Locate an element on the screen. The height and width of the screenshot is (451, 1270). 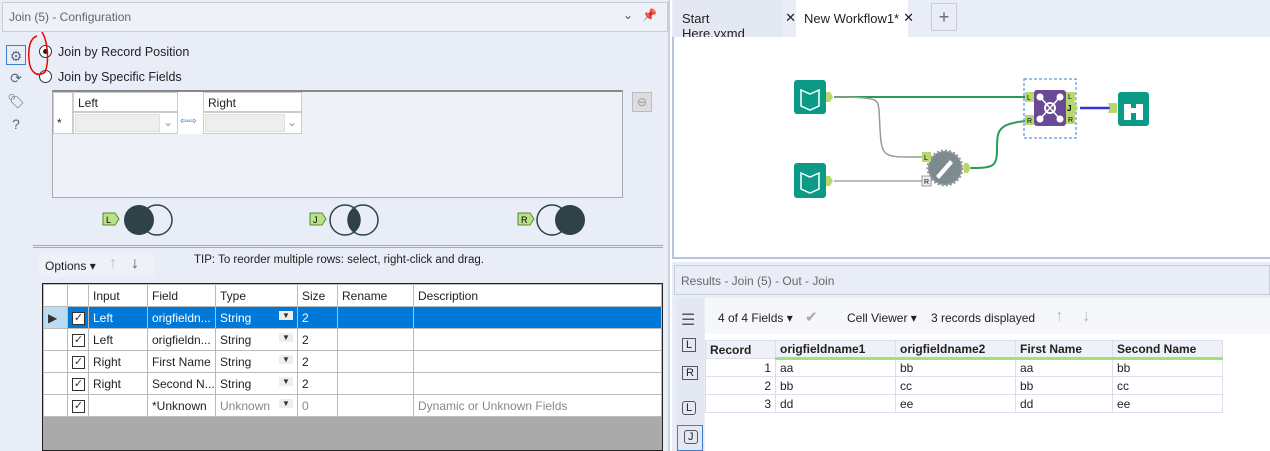
gear-icon: ⚙ is located at coordinates (16, 55).